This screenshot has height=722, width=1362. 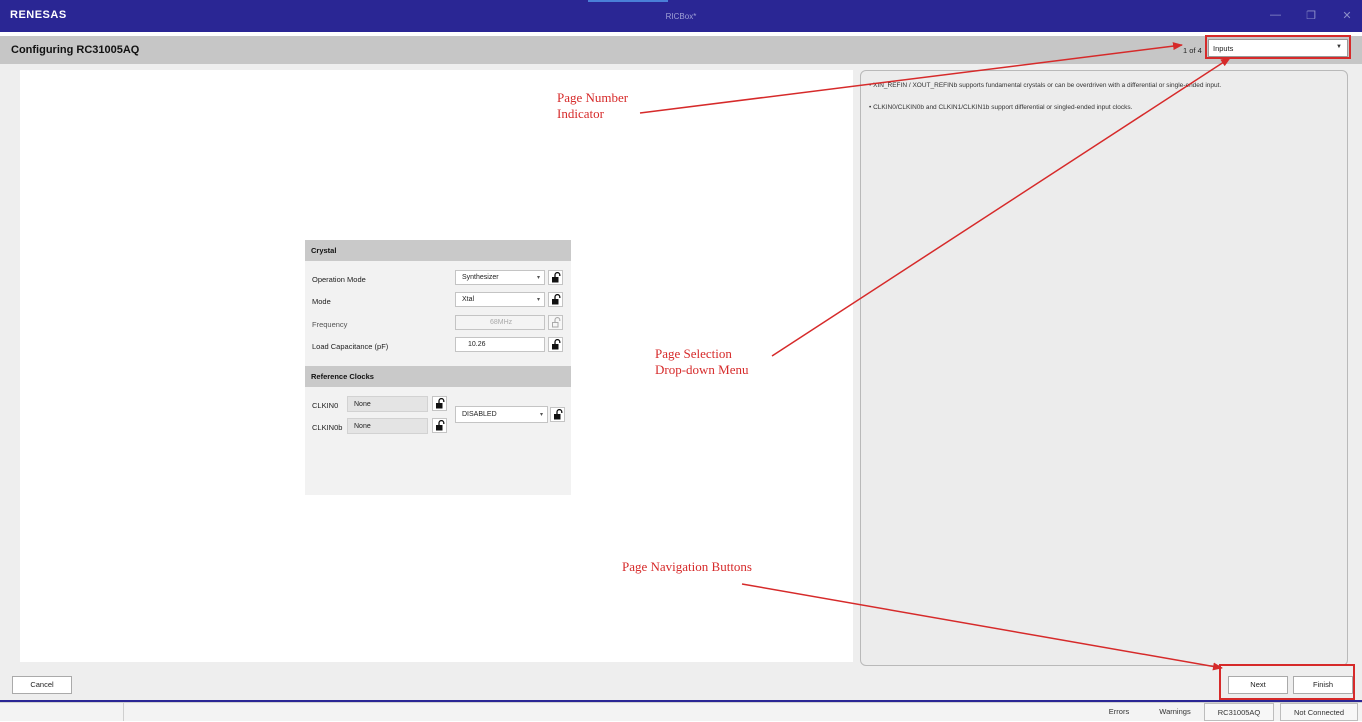 What do you see at coordinates (693, 353) in the screenshot?
I see `annotation-line: Page Selection` at bounding box center [693, 353].